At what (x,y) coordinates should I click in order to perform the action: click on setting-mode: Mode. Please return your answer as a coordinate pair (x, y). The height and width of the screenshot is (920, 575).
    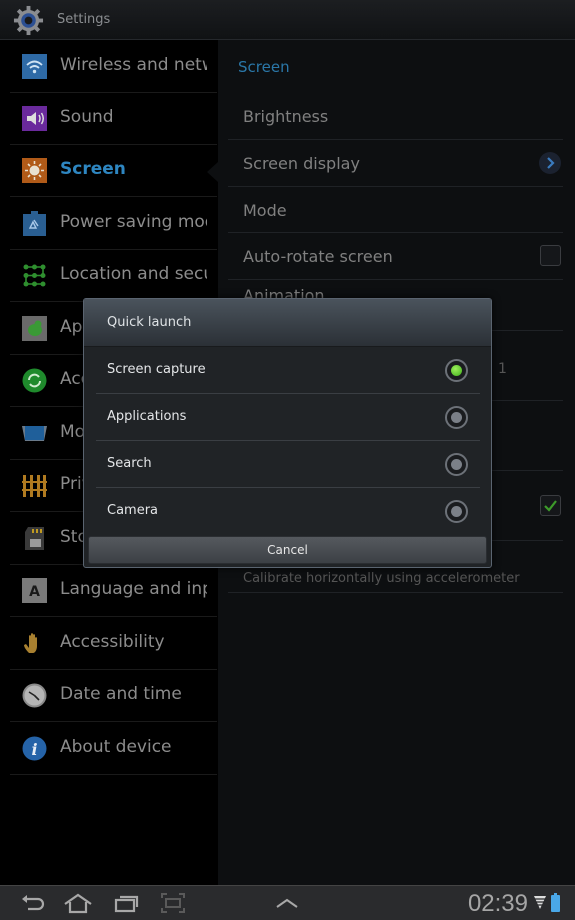
    Looking at the image, I should click on (395, 210).